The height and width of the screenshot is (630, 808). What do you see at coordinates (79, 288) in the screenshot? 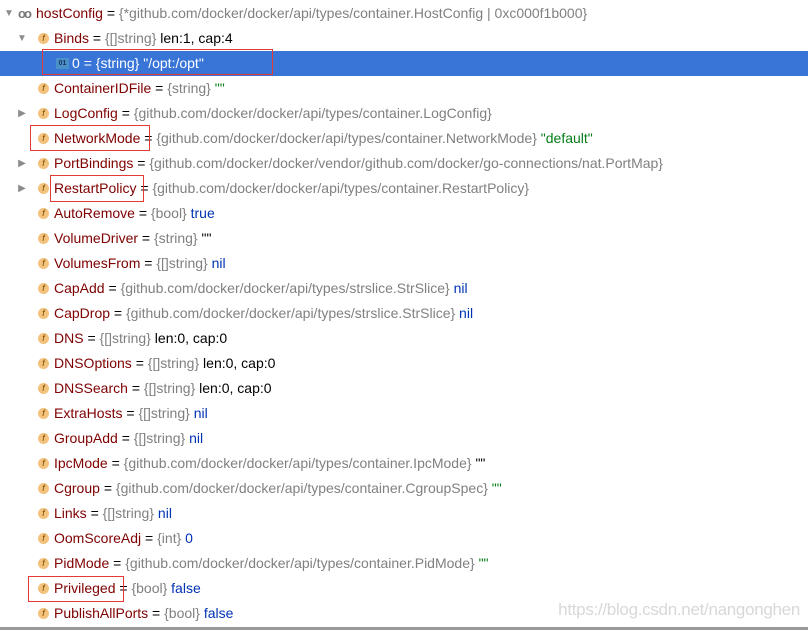
I see `variable-name: CapAdd` at bounding box center [79, 288].